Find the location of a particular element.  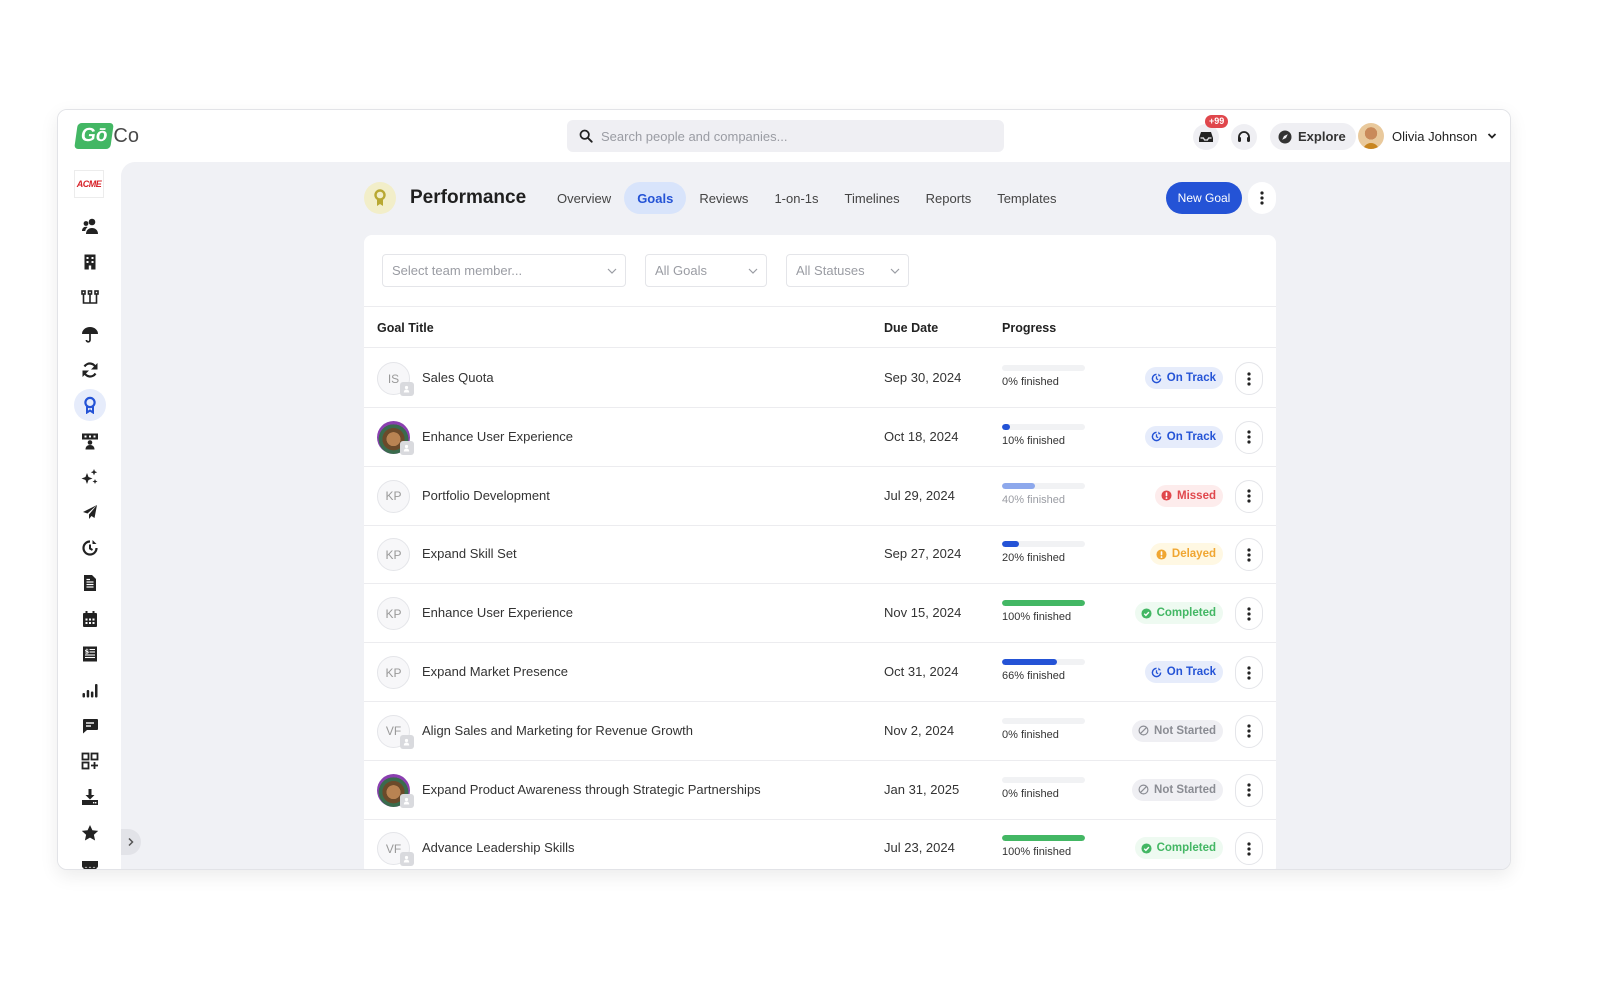

sidebar-item-messages is located at coordinates (90, 726).